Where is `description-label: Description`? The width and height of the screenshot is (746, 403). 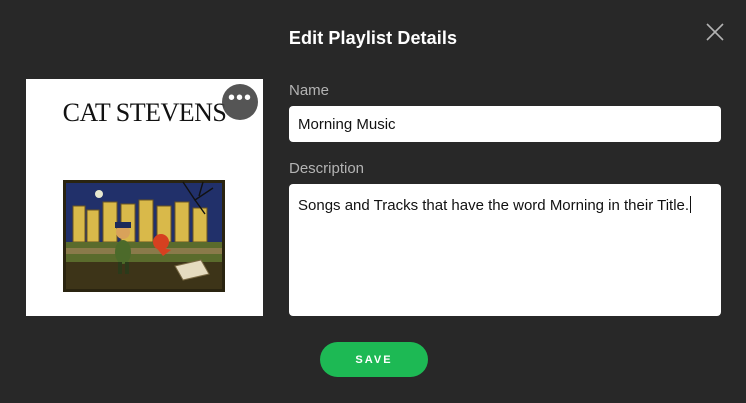
description-label: Description is located at coordinates (327, 168).